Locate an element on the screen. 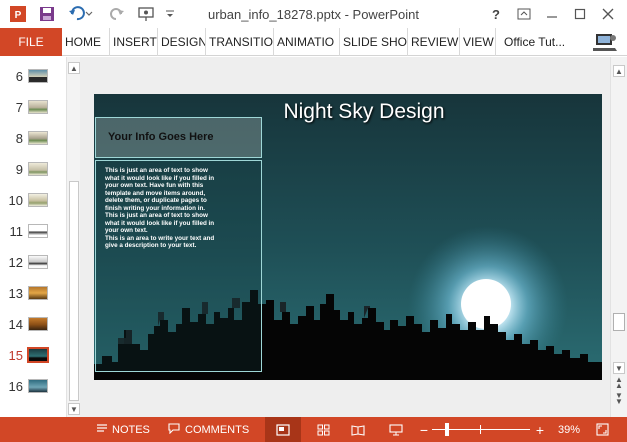 The image size is (627, 442). normal-view-icon is located at coordinates (283, 429).